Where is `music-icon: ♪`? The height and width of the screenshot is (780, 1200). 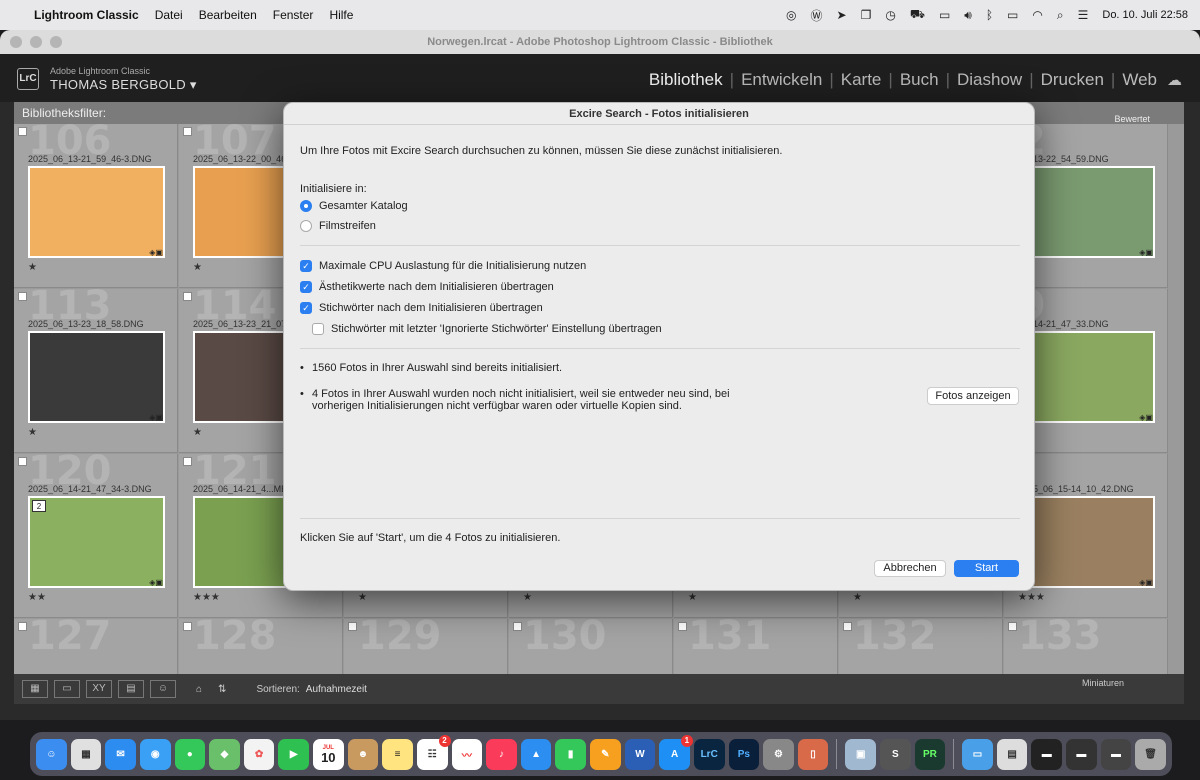
music-icon: ♪ is located at coordinates (501, 754).